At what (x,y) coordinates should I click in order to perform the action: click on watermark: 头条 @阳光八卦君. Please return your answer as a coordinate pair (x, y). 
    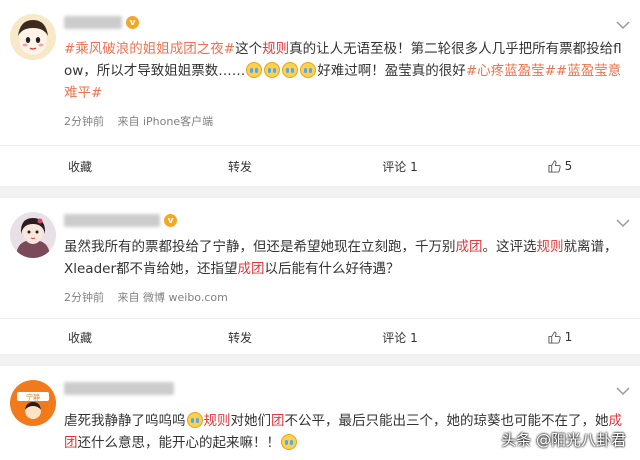
    Looking at the image, I should click on (563, 440).